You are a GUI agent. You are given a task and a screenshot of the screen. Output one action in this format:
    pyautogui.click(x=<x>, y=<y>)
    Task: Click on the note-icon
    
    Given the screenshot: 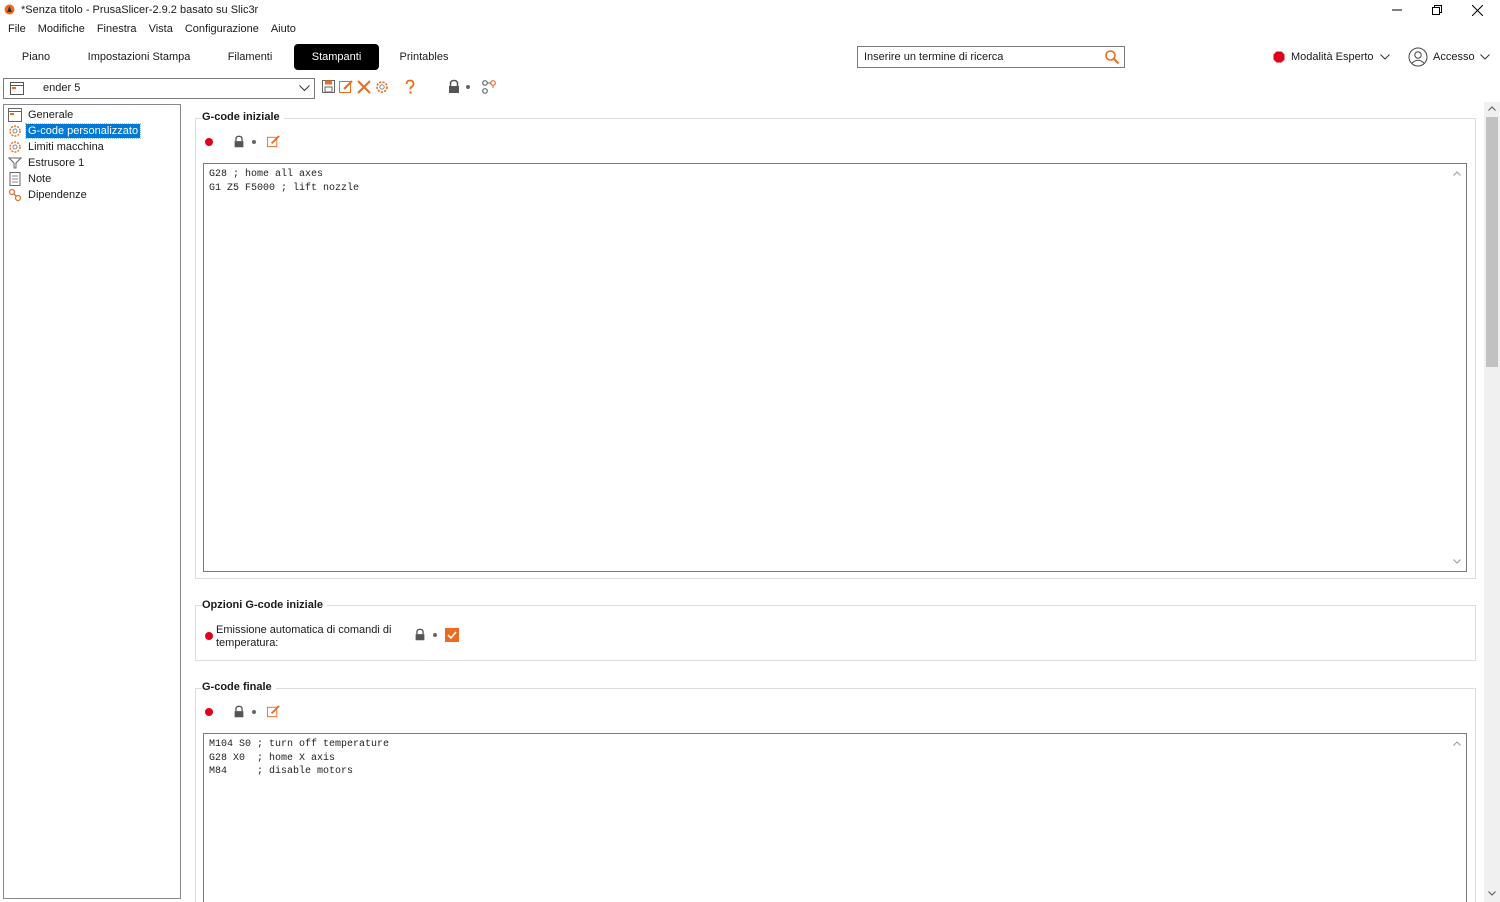 What is the action you would take?
    pyautogui.click(x=15, y=179)
    